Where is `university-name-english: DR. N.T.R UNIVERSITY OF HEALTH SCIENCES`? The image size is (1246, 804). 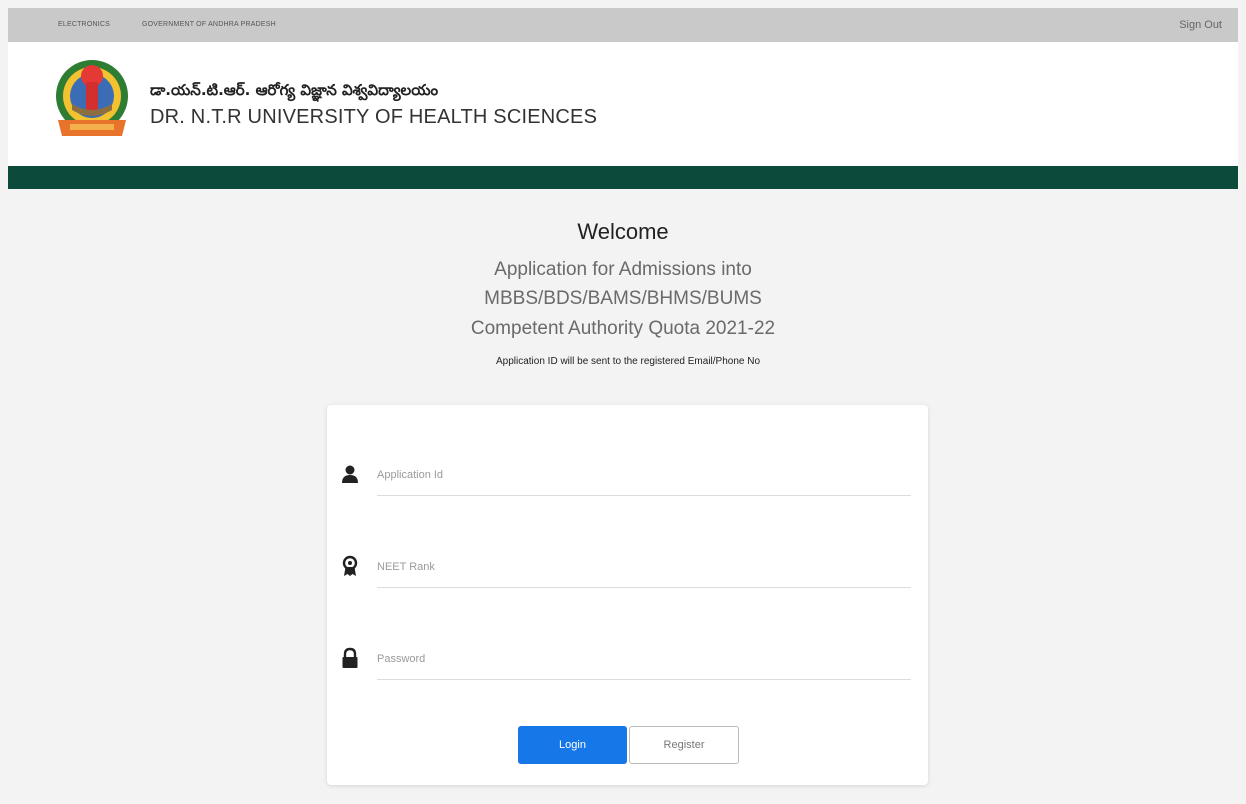 university-name-english: DR. N.T.R UNIVERSITY OF HEALTH SCIENCES is located at coordinates (374, 117).